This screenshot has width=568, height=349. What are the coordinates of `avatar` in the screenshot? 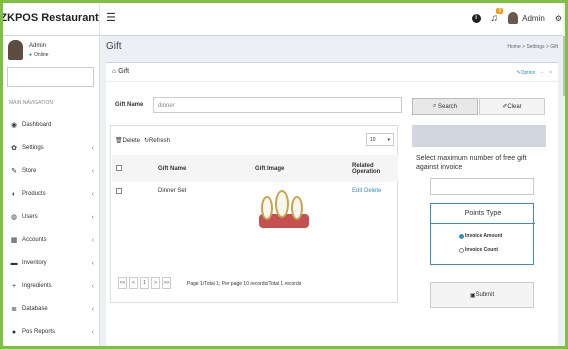 It's located at (15, 50).